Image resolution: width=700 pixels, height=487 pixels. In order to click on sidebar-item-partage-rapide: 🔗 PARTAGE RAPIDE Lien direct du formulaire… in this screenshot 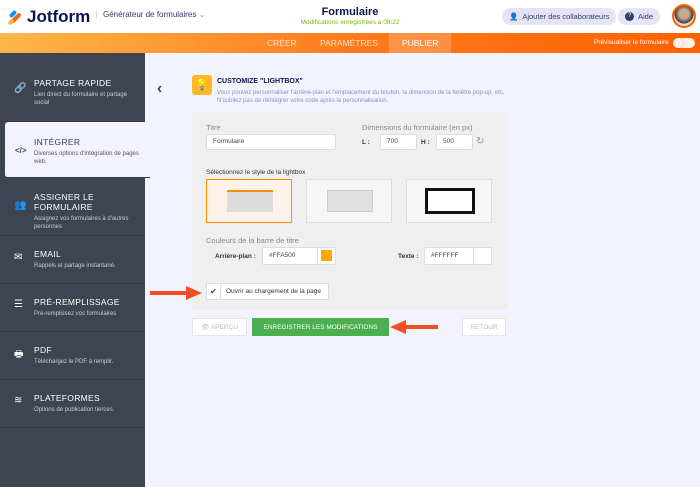, I will do `click(72, 91)`.